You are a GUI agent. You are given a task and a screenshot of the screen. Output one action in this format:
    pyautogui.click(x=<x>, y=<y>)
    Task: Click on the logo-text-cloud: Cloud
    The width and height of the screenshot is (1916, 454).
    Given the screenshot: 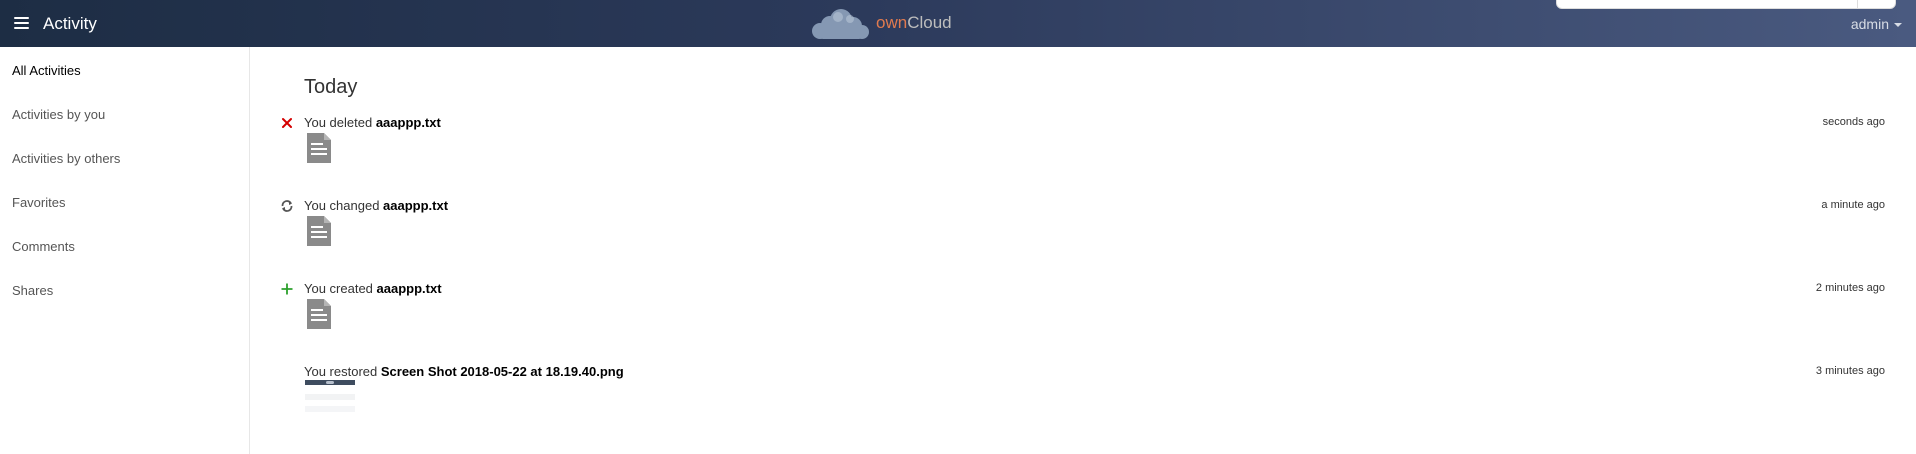 What is the action you would take?
    pyautogui.click(x=929, y=22)
    